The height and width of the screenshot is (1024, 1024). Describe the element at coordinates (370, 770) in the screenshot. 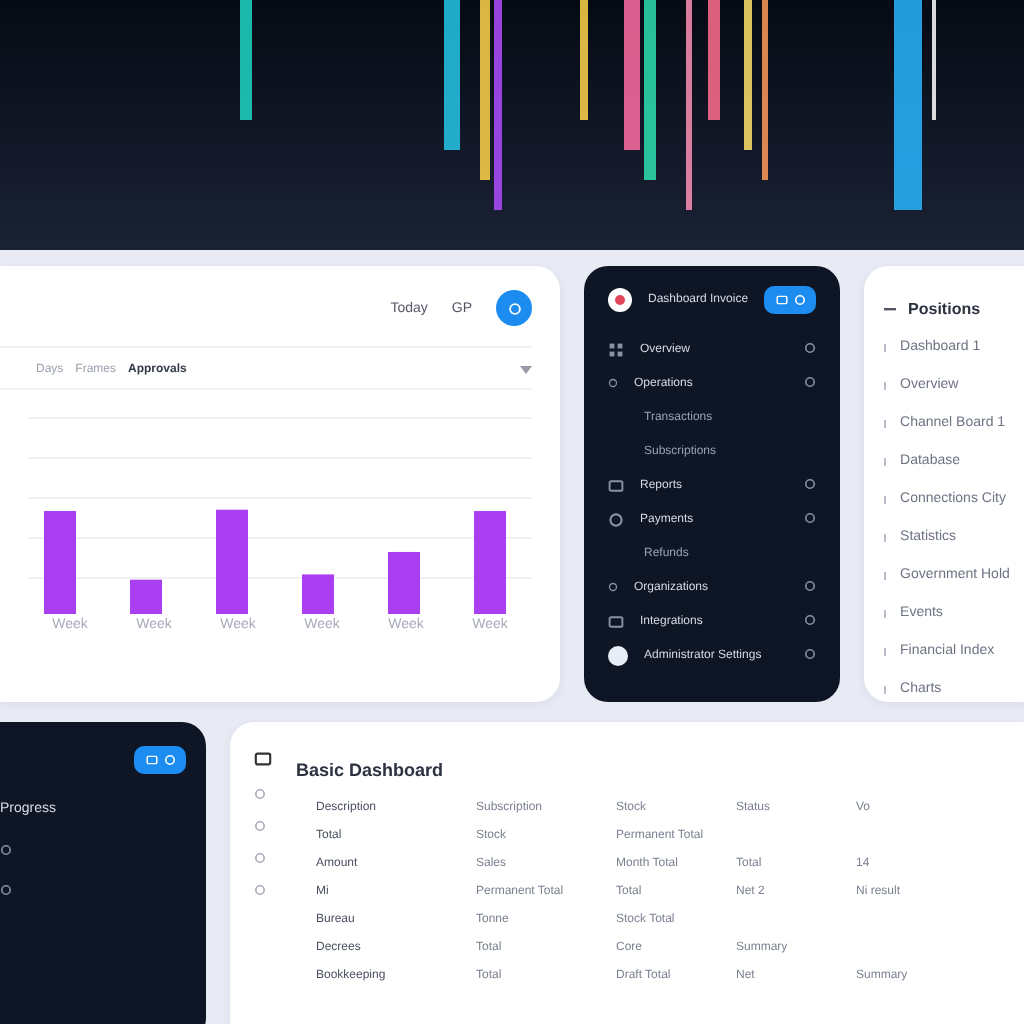

I see `table-title: Basic Dashboard` at that location.